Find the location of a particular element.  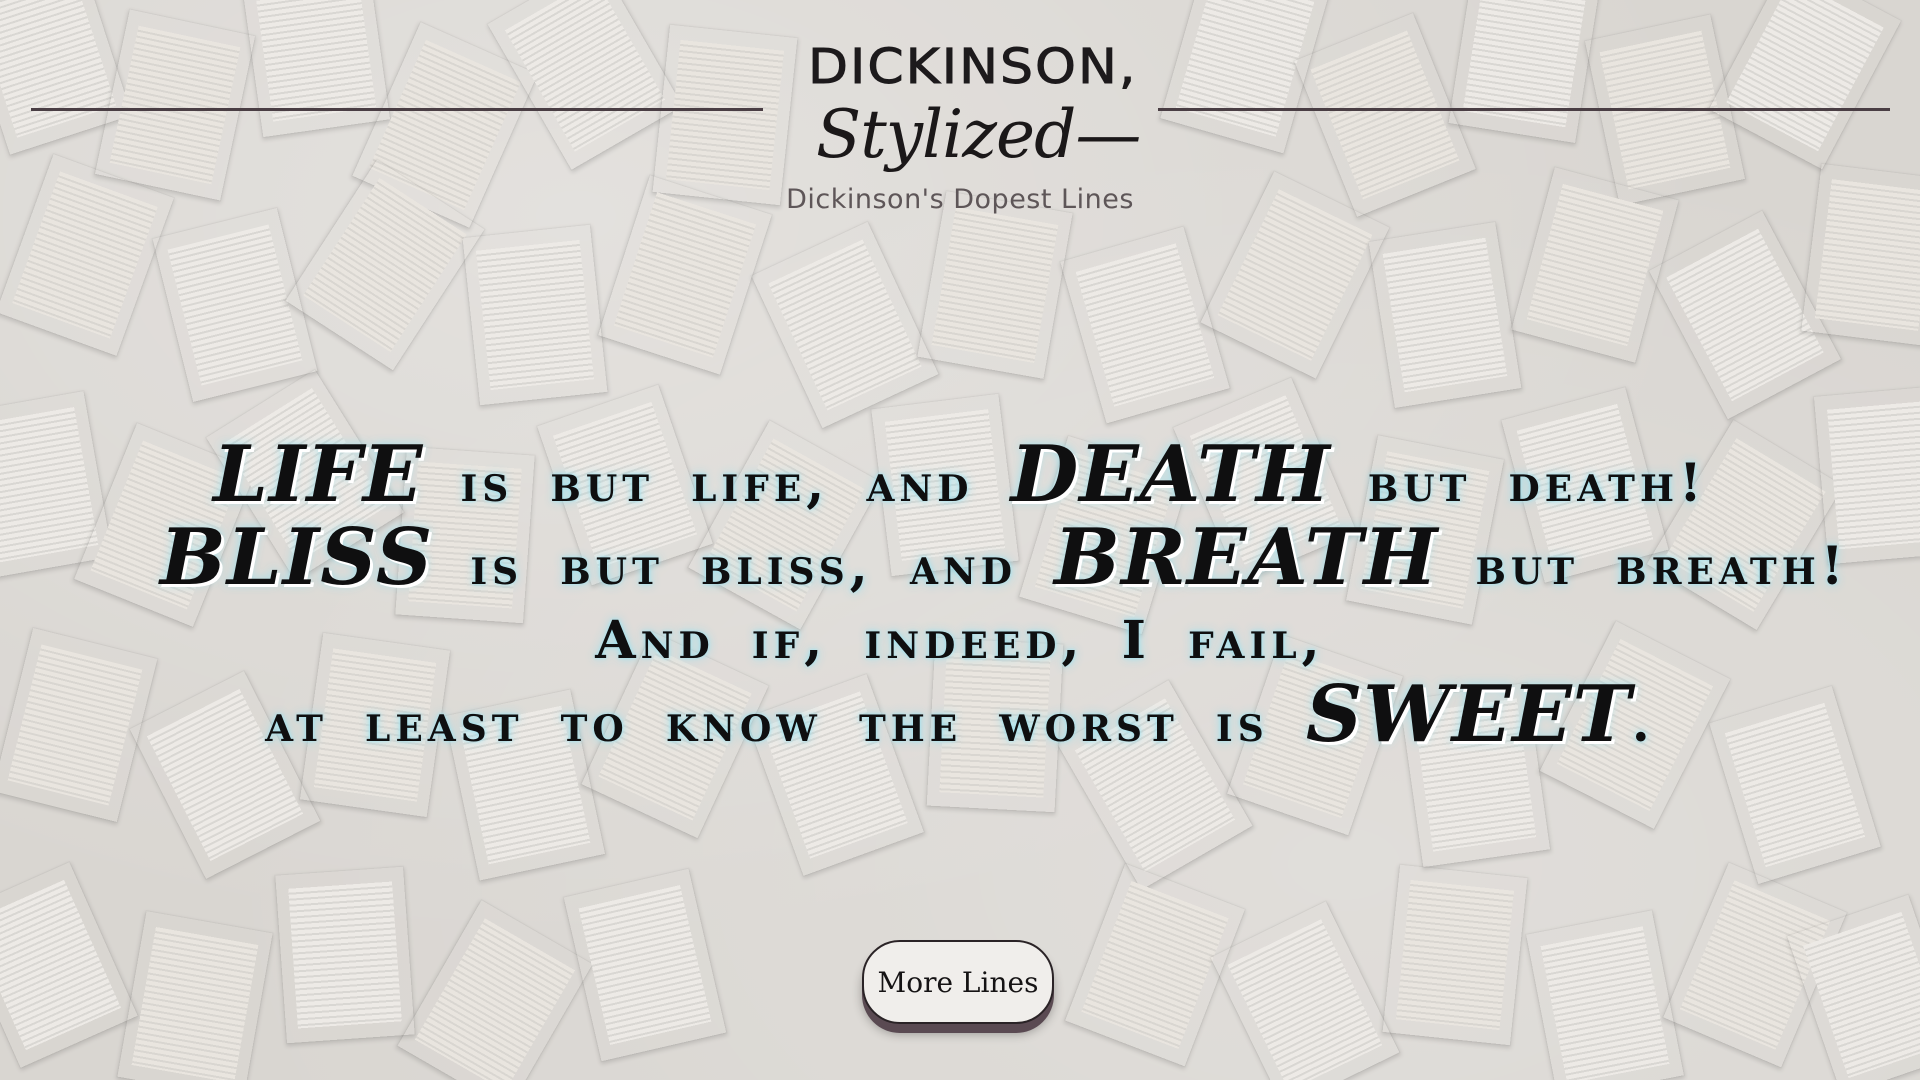

quote-line-1: LIFE is but life, and DEATH but death! is located at coordinates (960, 478).